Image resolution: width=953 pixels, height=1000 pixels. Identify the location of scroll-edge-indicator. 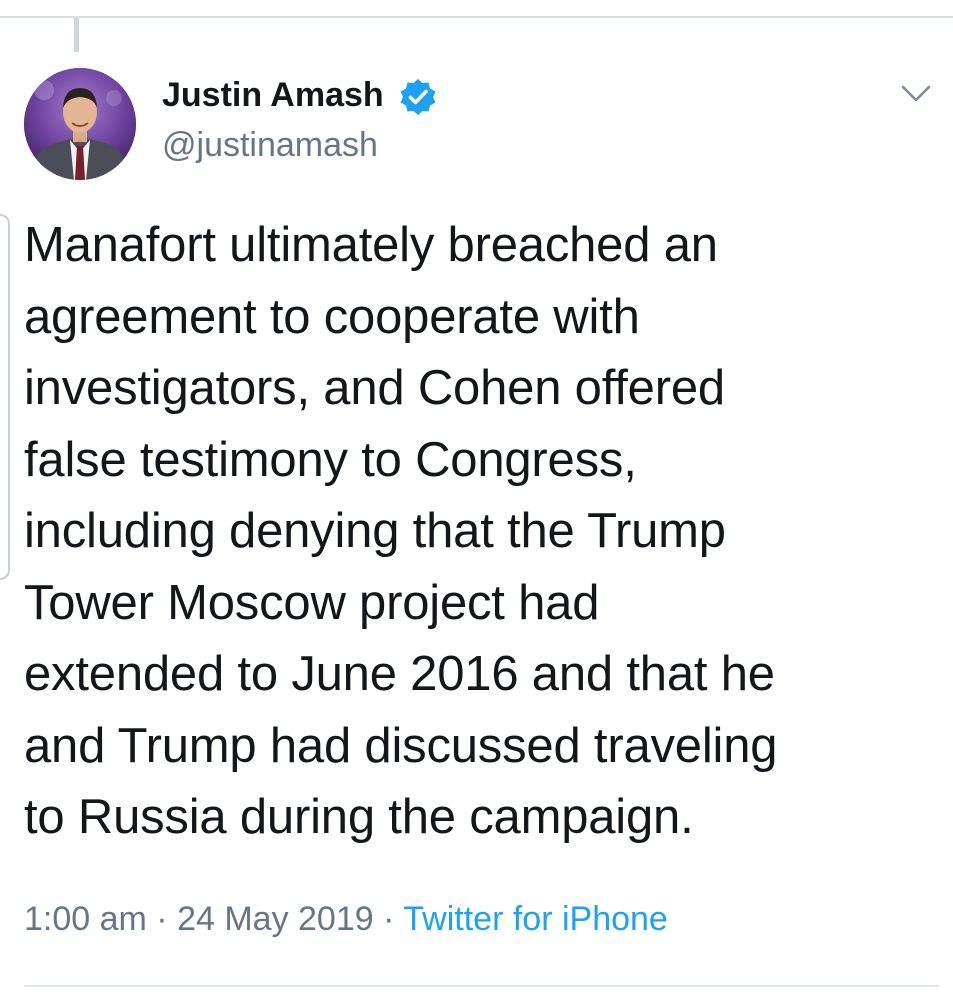
(5, 397).